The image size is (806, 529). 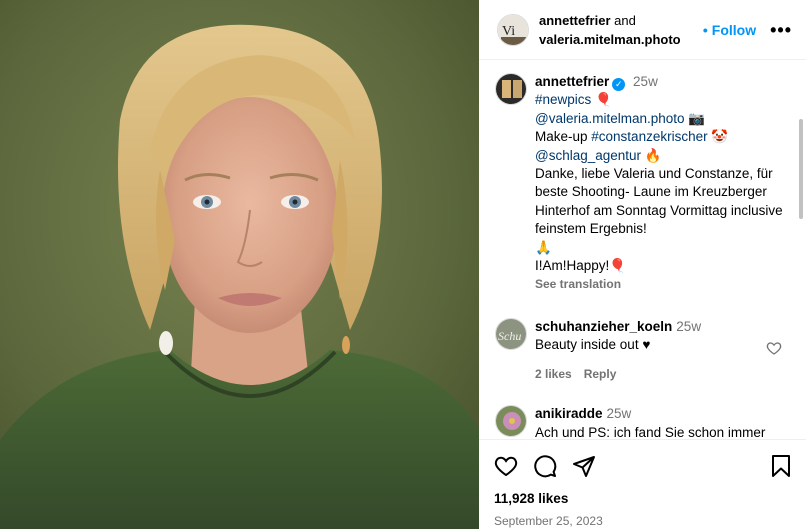 What do you see at coordinates (600, 374) in the screenshot?
I see `reply-button: Reply` at bounding box center [600, 374].